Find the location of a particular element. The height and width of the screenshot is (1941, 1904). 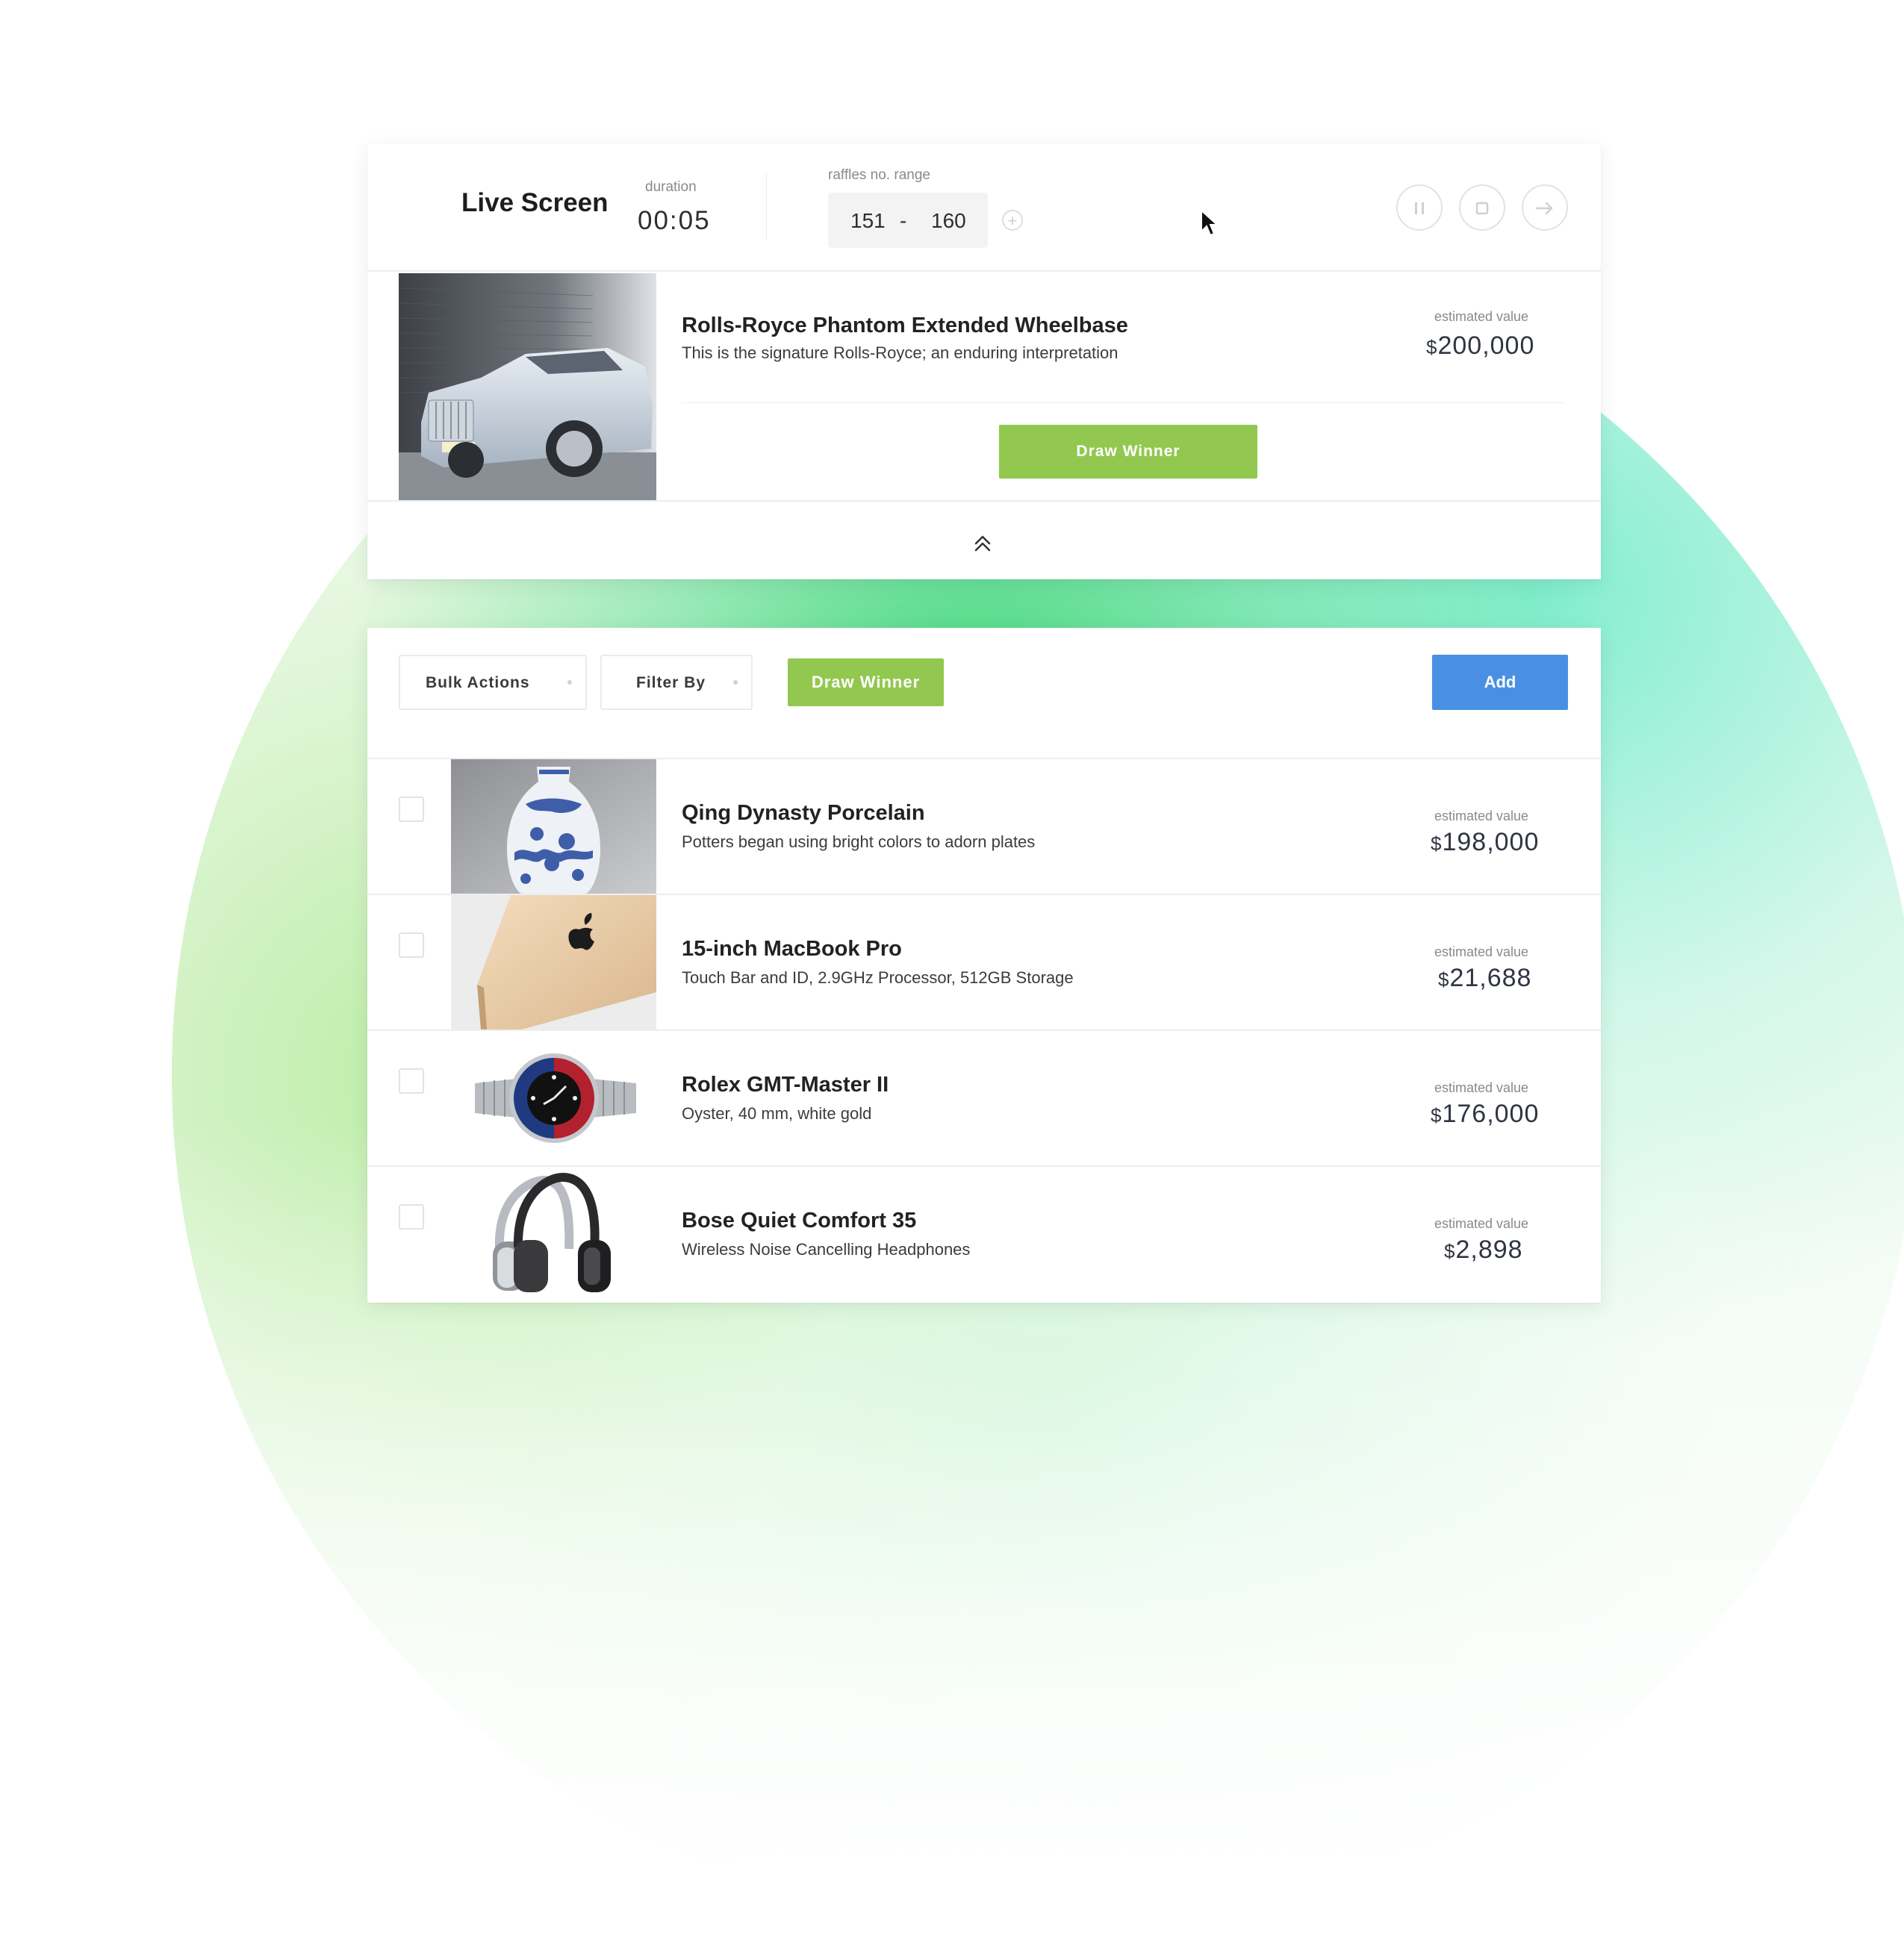

item-title: Qing Dynasty Porcelain is located at coordinates (803, 813).